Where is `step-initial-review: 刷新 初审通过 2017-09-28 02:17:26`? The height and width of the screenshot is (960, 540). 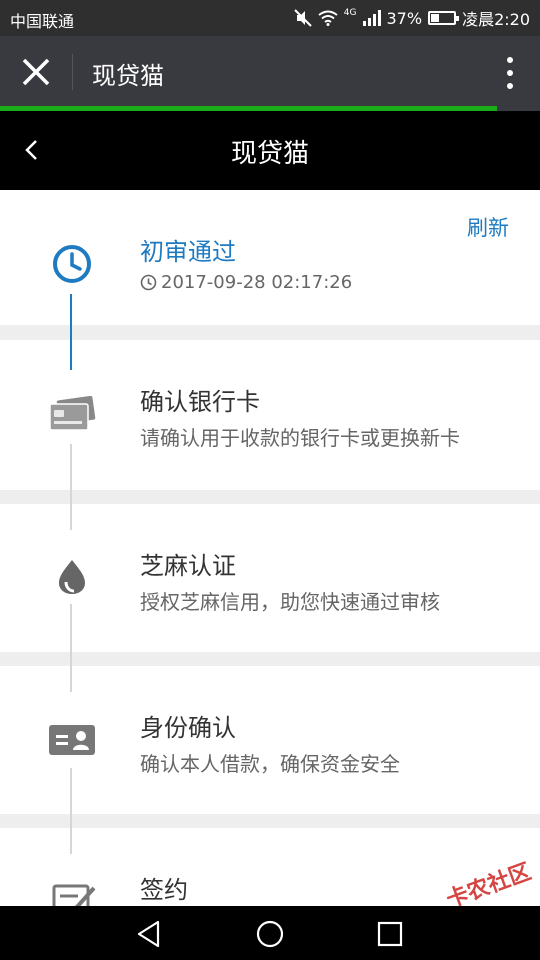 step-initial-review: 刷新 初审通过 2017-09-28 02:17:26 is located at coordinates (270, 257).